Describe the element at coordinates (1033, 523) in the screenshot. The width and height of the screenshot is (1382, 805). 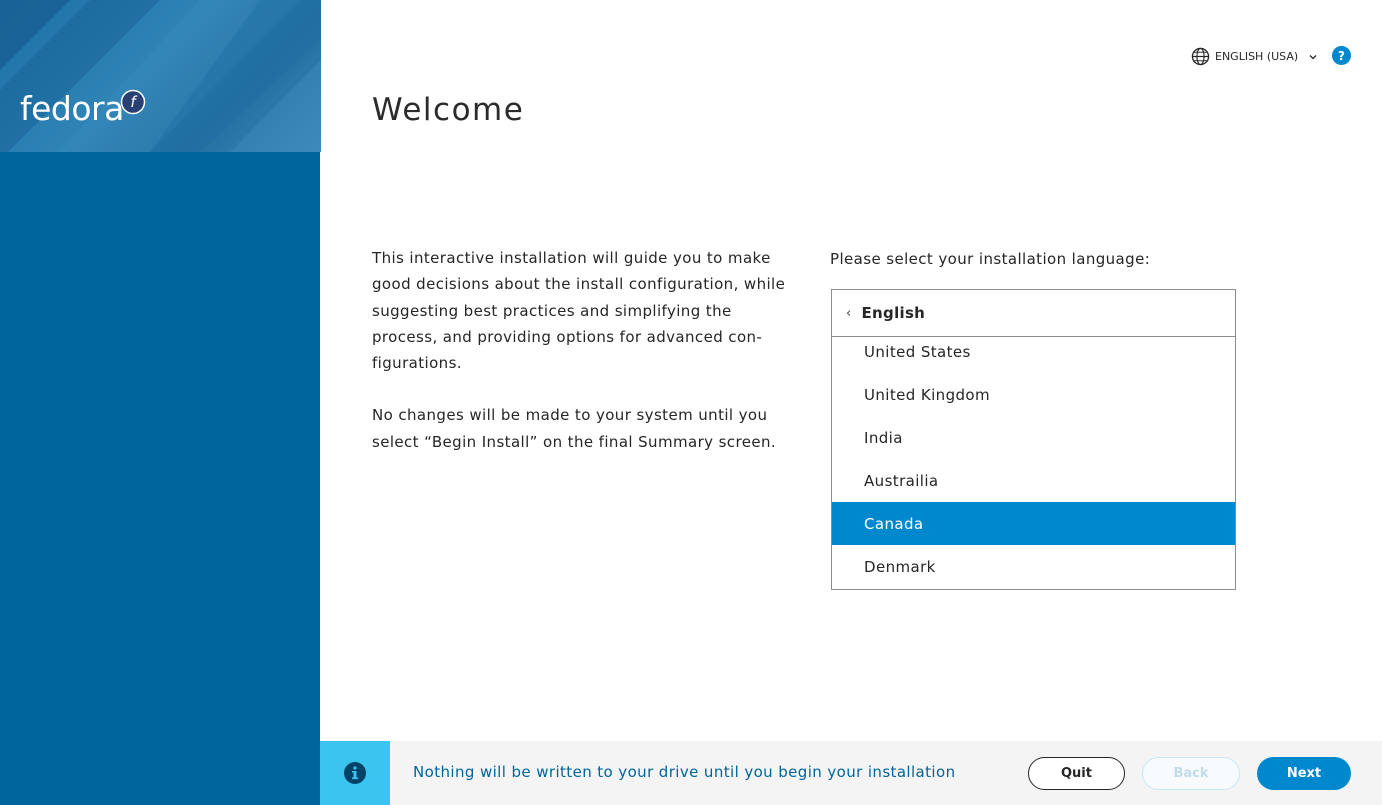
I see `region-option: Canada` at that location.